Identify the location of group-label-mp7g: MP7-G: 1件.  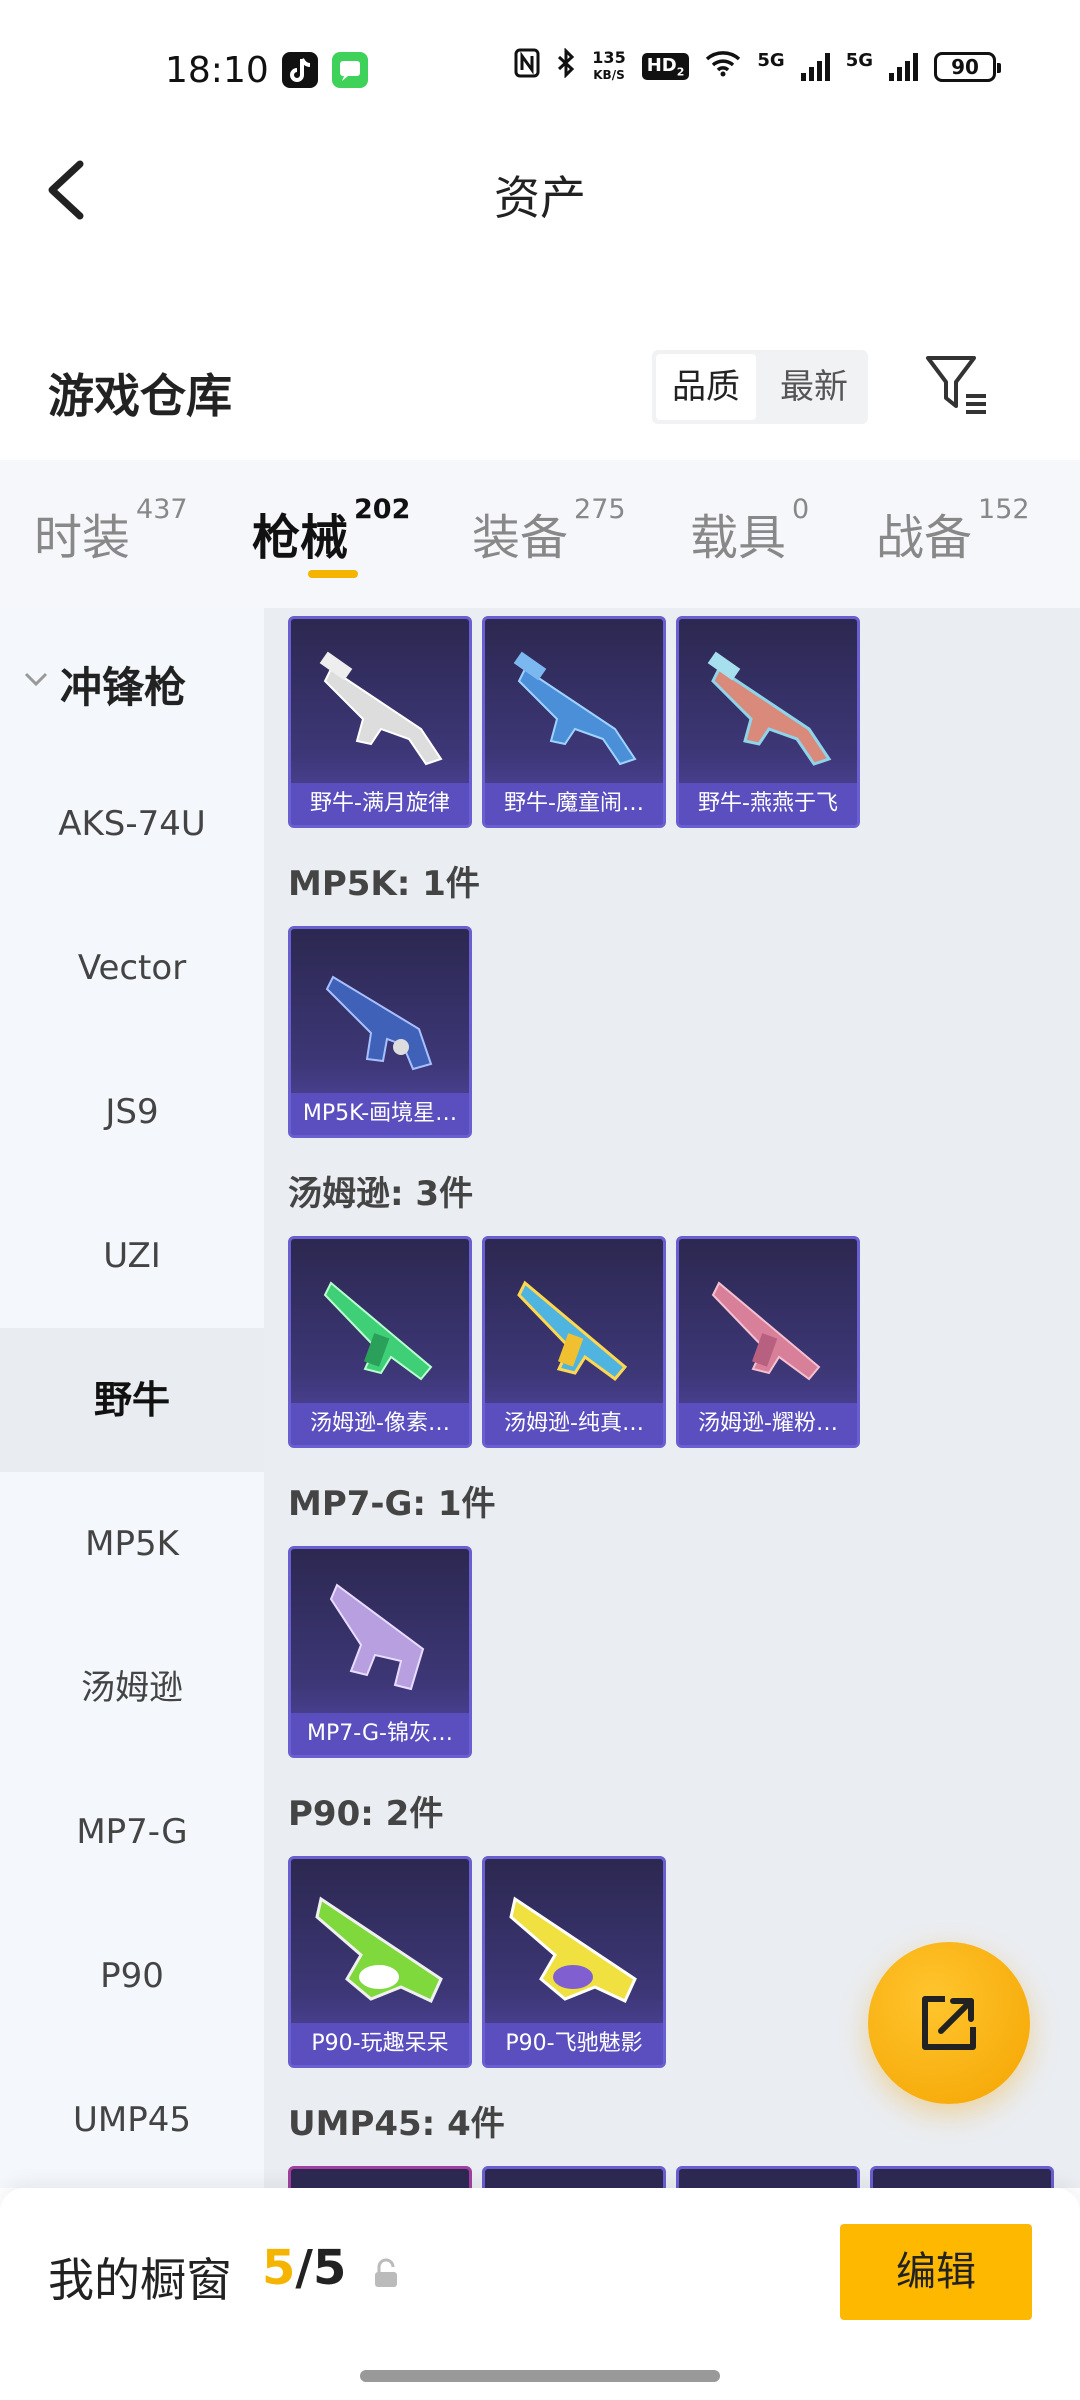
(392, 1504).